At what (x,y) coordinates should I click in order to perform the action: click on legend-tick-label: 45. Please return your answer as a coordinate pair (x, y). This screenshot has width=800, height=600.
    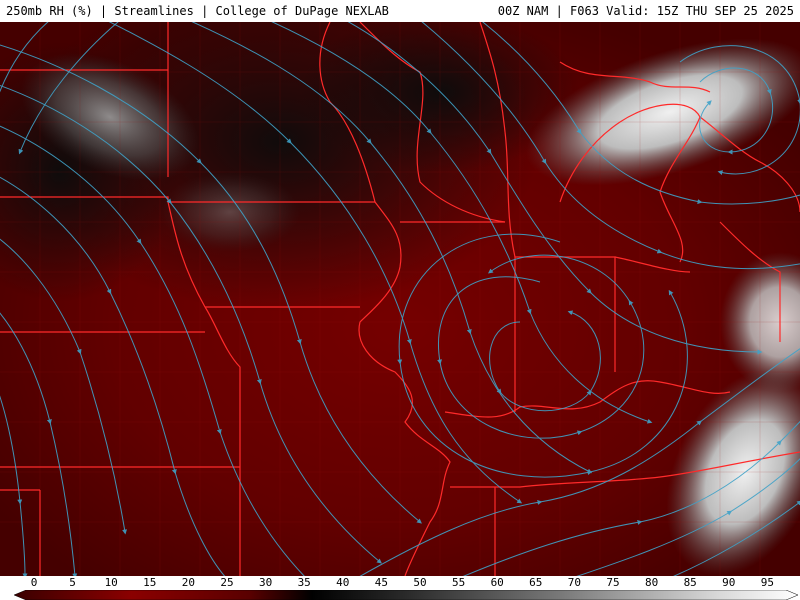
    Looking at the image, I should click on (381, 582).